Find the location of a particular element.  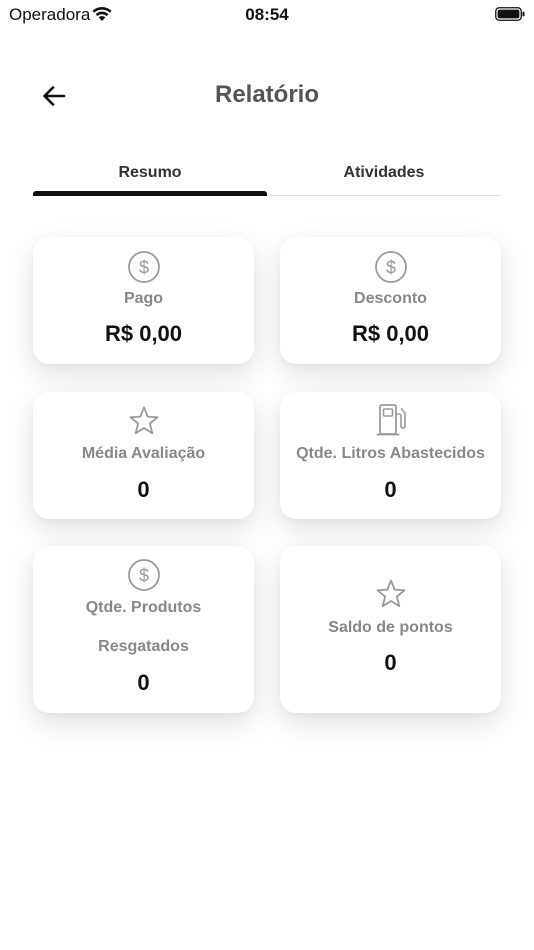

active-tab-indicator is located at coordinates (150, 193).